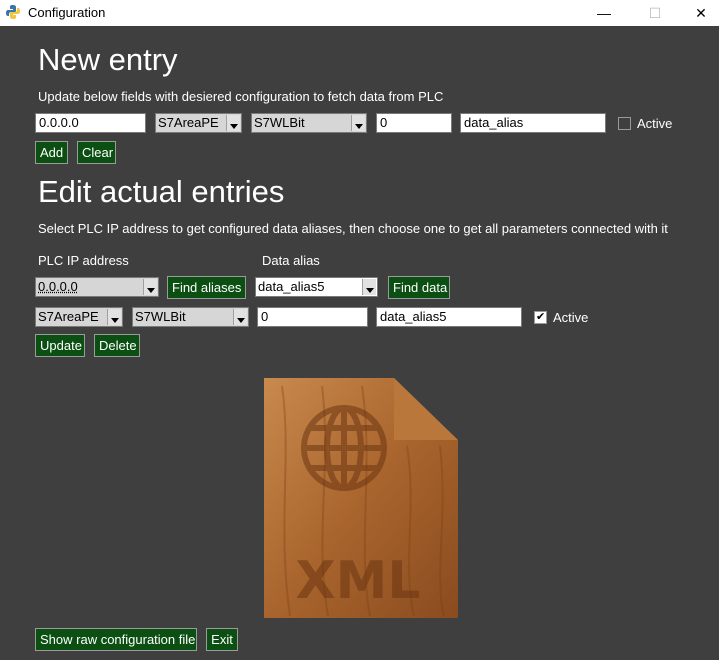  What do you see at coordinates (540, 317) in the screenshot?
I see `edit-active-checkbox` at bounding box center [540, 317].